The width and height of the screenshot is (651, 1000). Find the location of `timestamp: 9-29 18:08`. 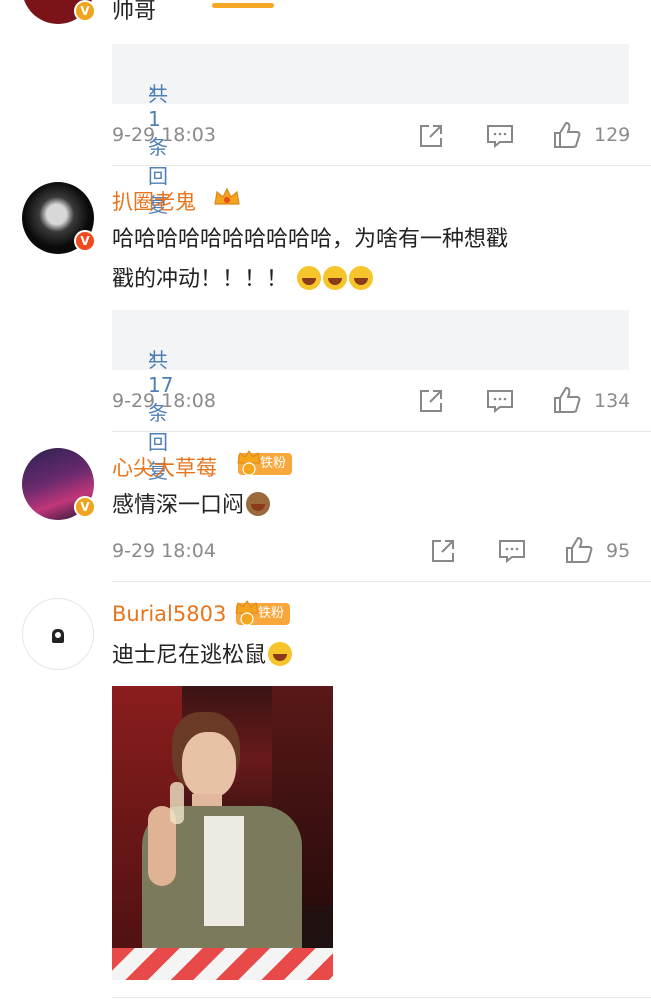

timestamp: 9-29 18:08 is located at coordinates (164, 401).